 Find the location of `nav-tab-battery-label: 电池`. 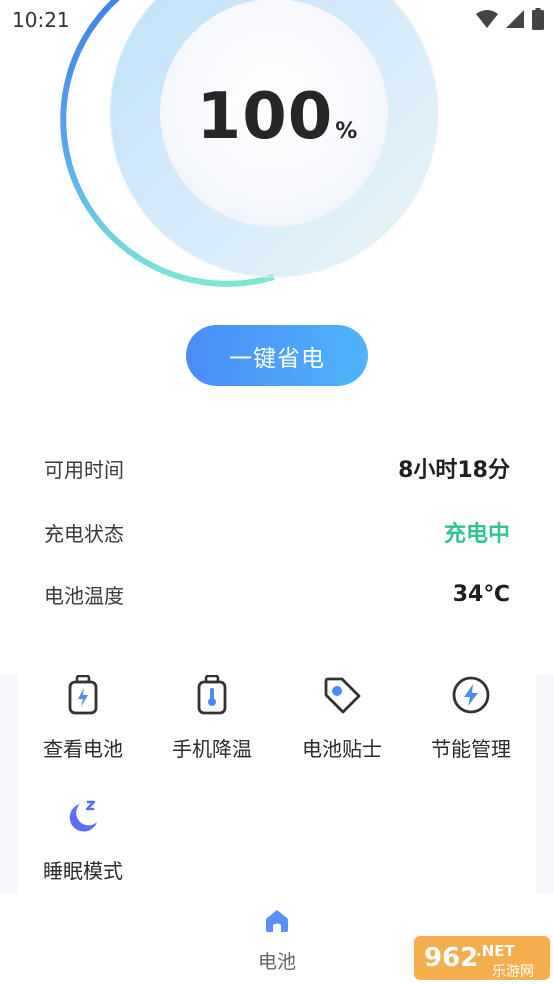

nav-tab-battery-label: 电池 is located at coordinates (276, 962).